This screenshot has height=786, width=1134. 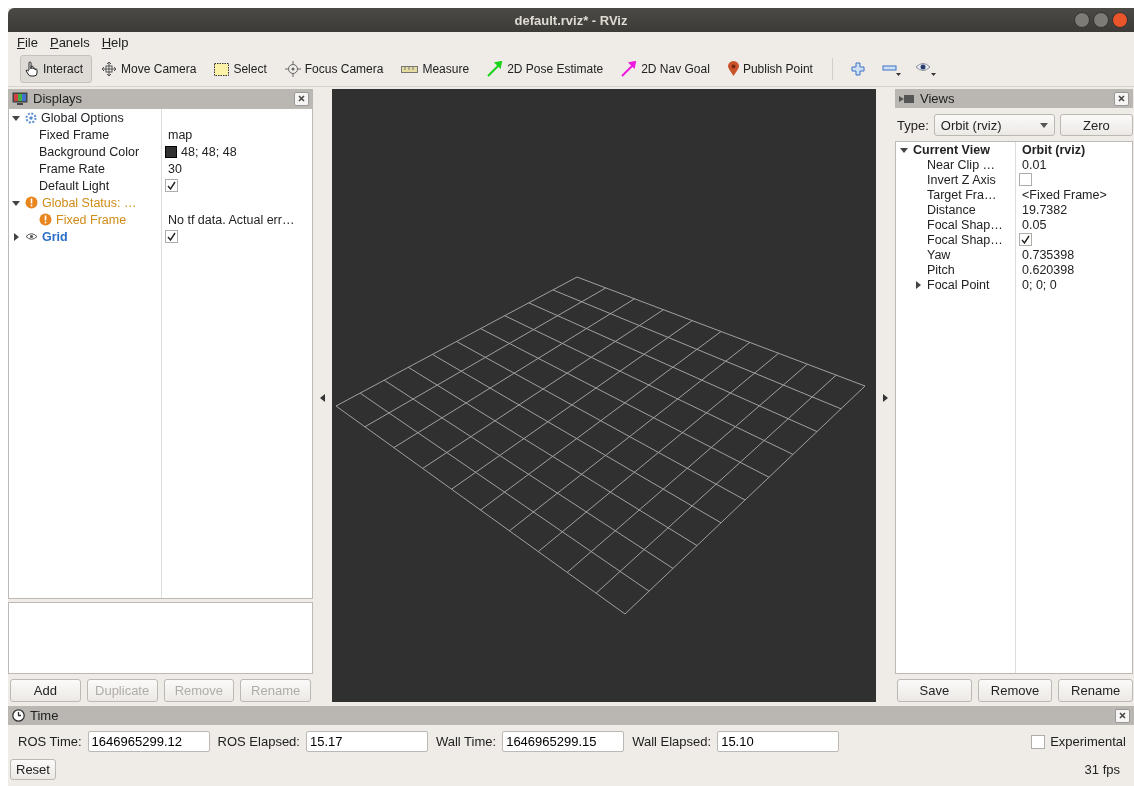 I want to click on property-value: 0.01, so click(x=1034, y=164).